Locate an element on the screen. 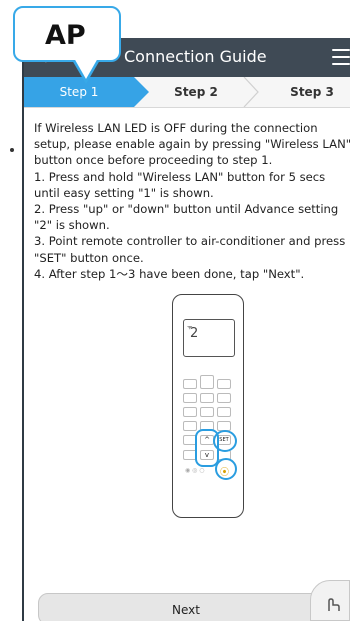 The width and height of the screenshot is (350, 621). hamburger-menu-icon is located at coordinates (341, 57).